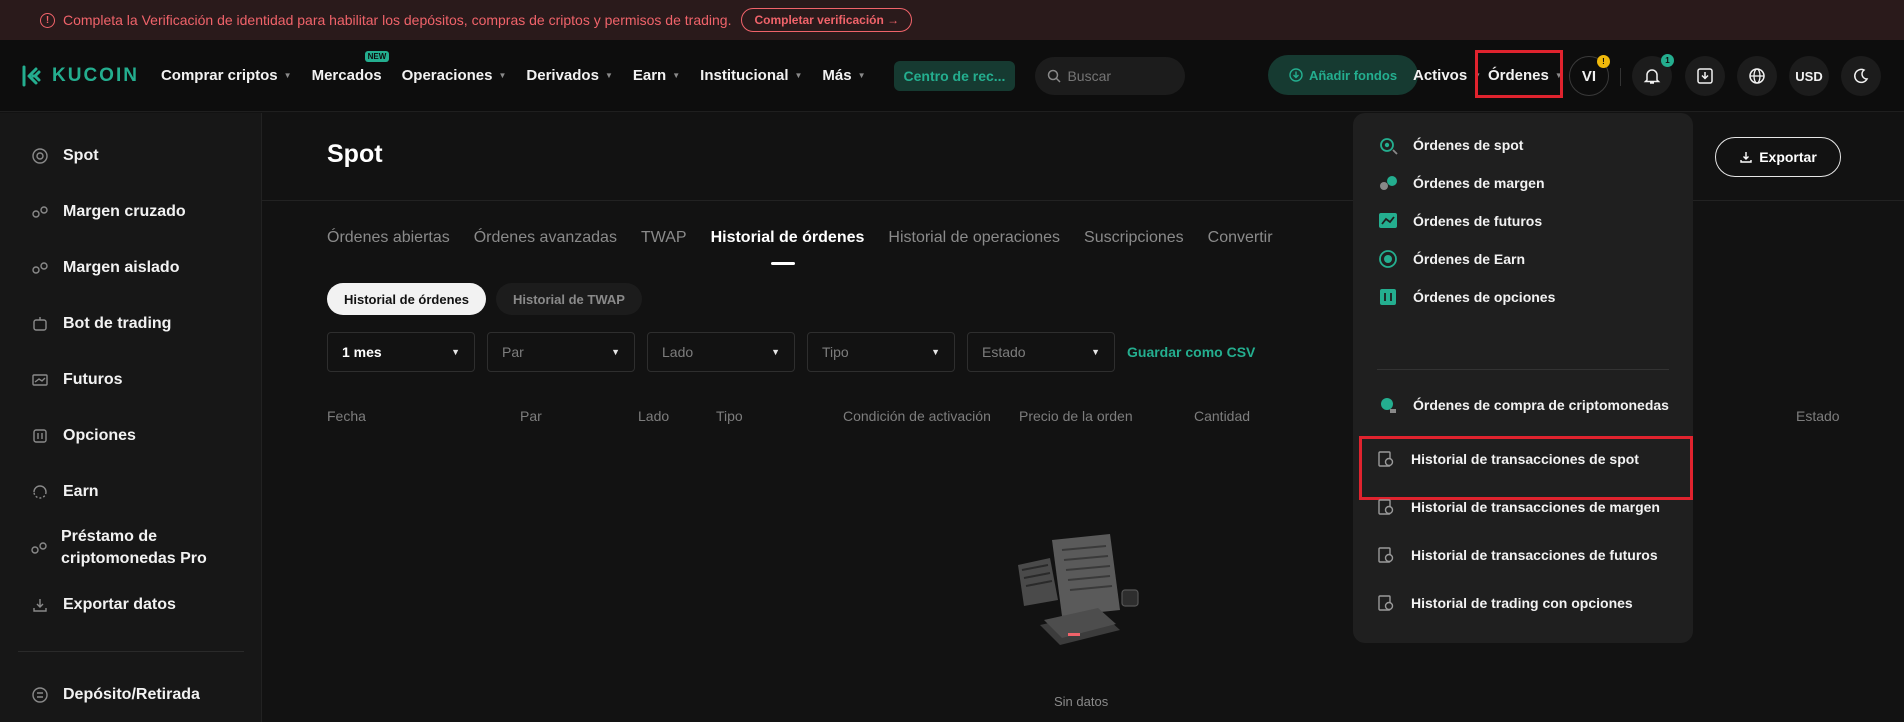  What do you see at coordinates (1519, 74) in the screenshot?
I see `ordenes-highlight` at bounding box center [1519, 74].